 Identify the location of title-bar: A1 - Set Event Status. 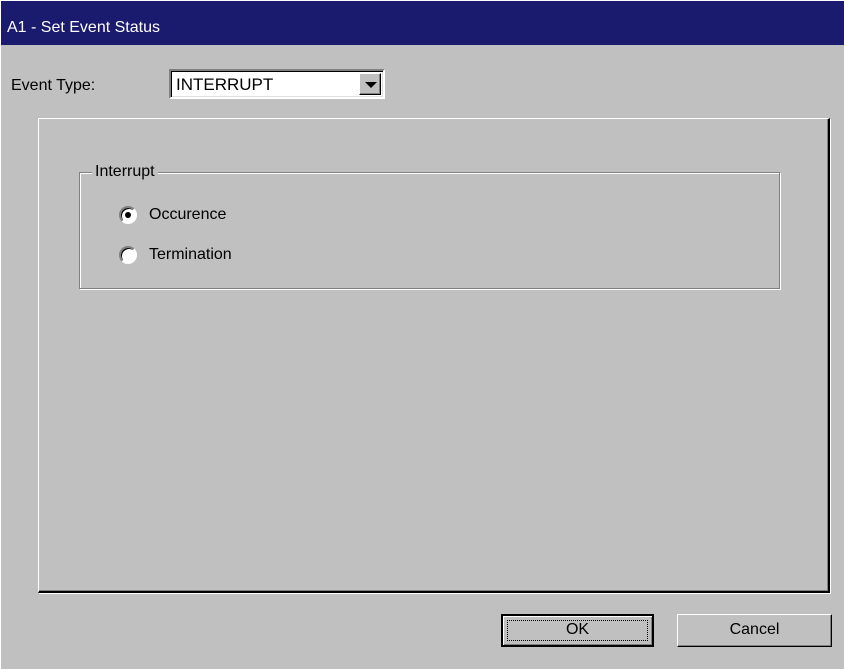
(422, 23).